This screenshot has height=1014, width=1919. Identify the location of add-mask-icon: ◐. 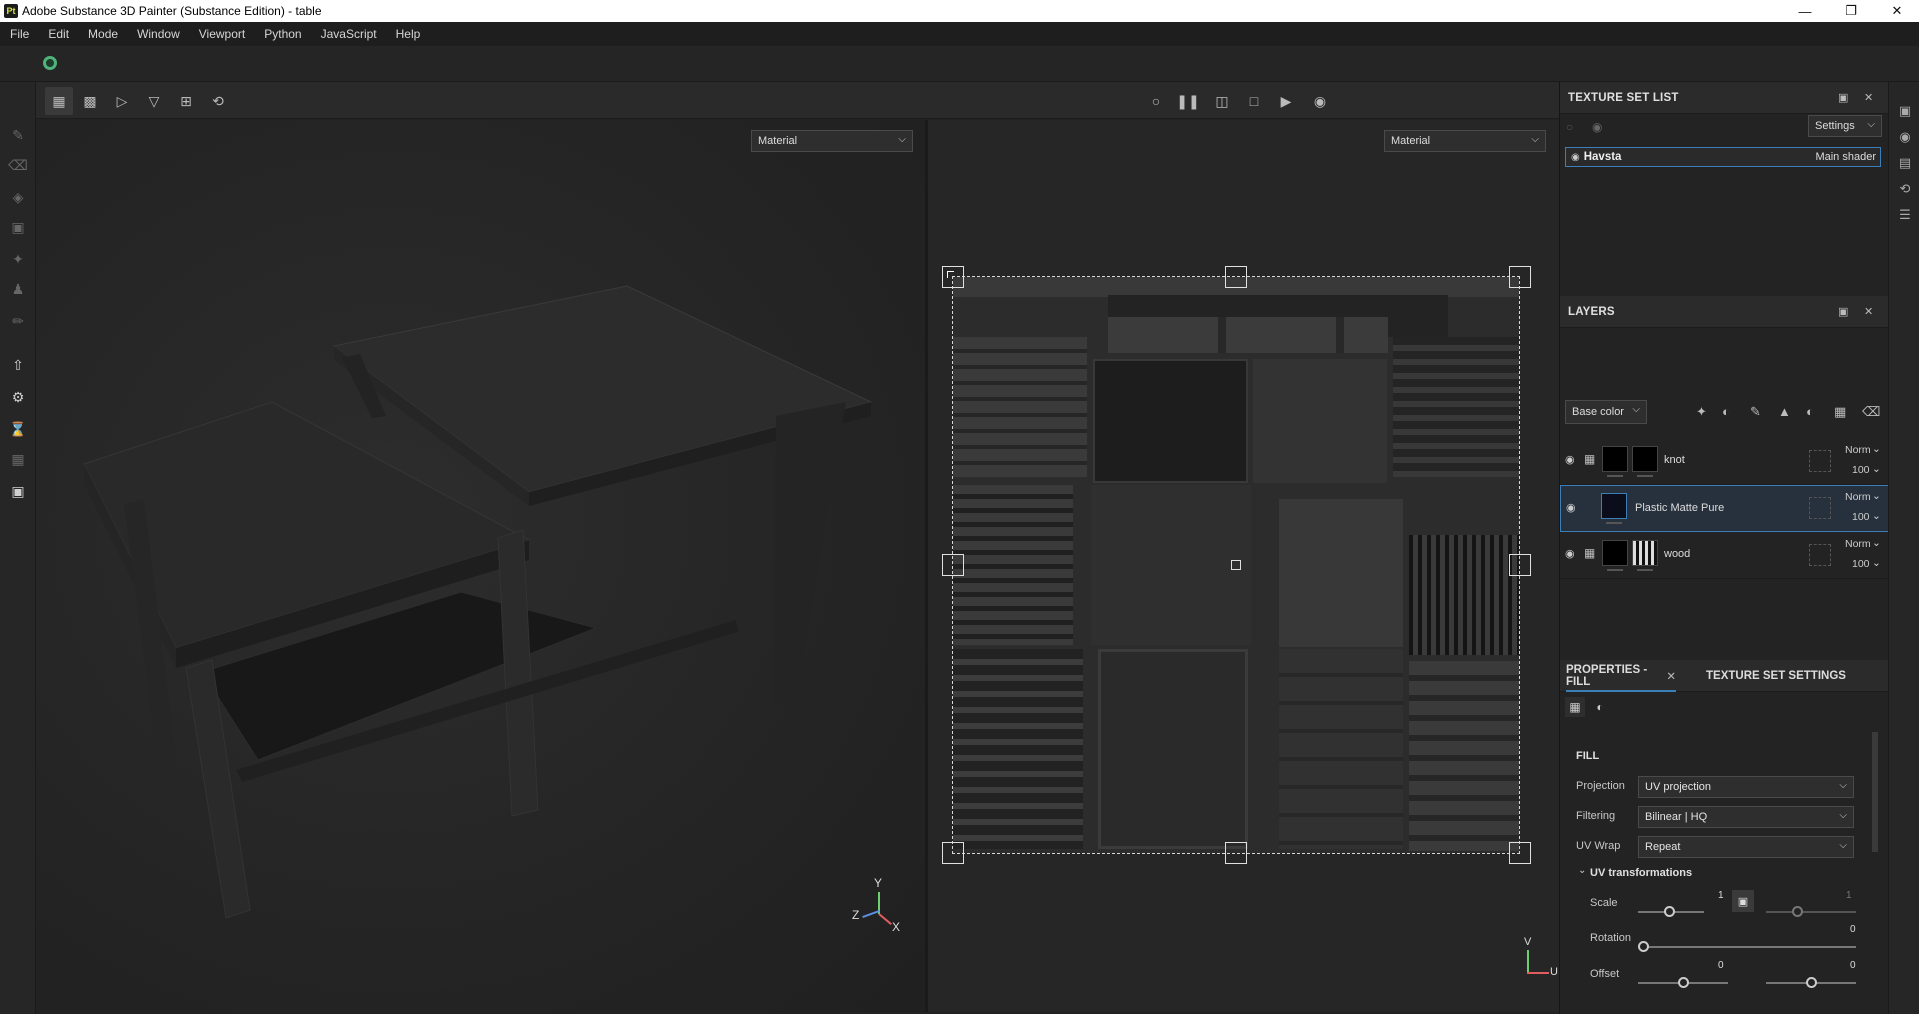
(1726, 411).